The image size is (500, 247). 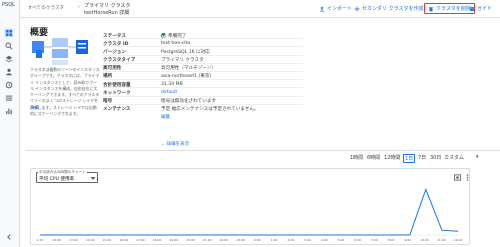 What do you see at coordinates (57, 179) in the screenshot?
I see `metric-select-value: 平均 CPU 使用率` at bounding box center [57, 179].